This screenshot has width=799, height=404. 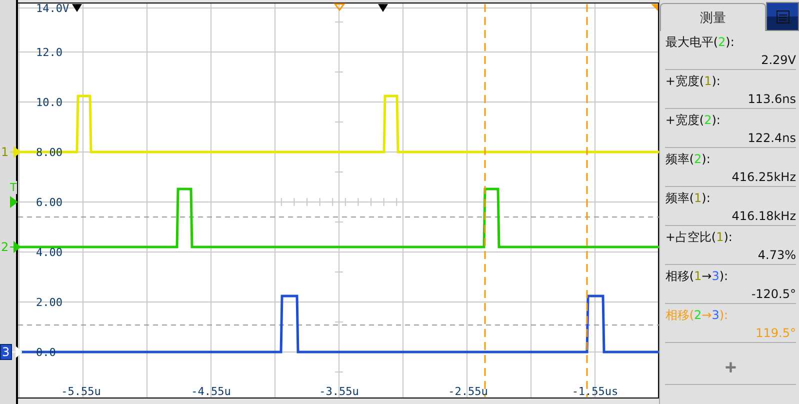 What do you see at coordinates (730, 128) in the screenshot?
I see `measurement-item: +宽度(2): 122.4ns` at bounding box center [730, 128].